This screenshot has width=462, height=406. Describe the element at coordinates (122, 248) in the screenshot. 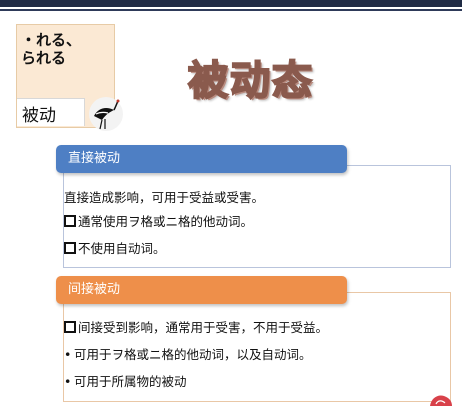

I see `direct-line-3-text: 不使用自动词。` at that location.